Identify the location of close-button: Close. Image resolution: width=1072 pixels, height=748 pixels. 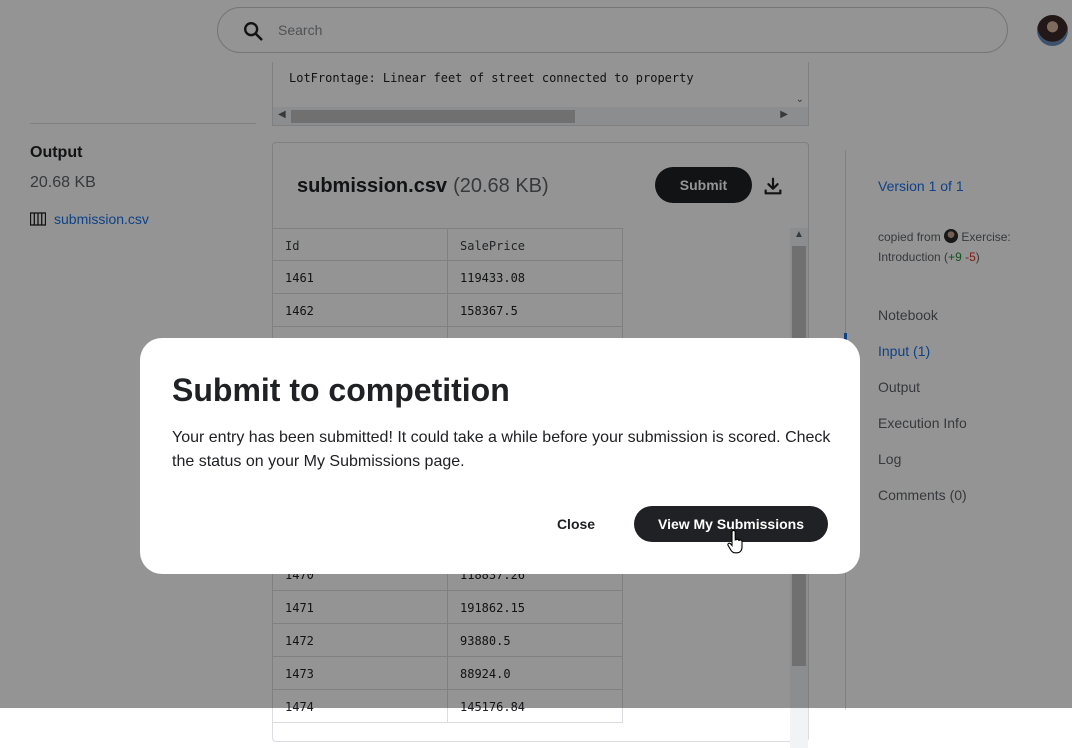
(576, 524).